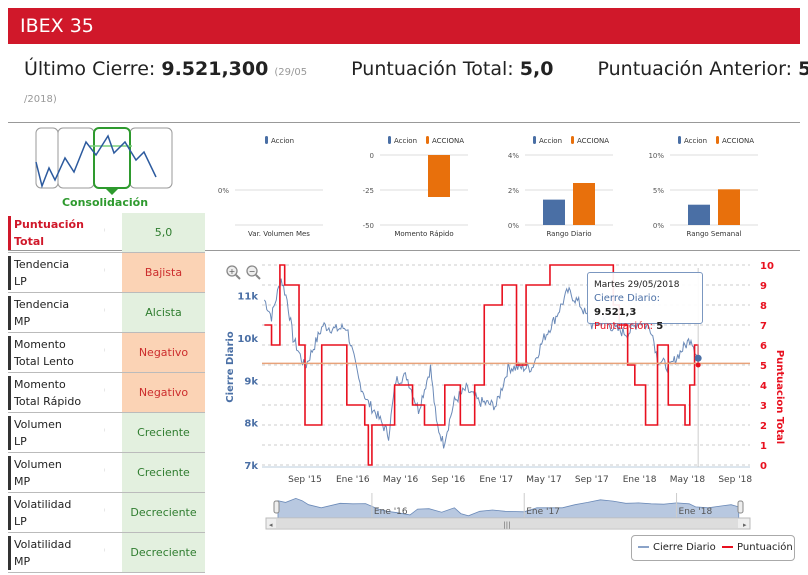 The image size is (808, 575). Describe the element at coordinates (763, 366) in the screenshot. I see `right-tick: 5` at that location.